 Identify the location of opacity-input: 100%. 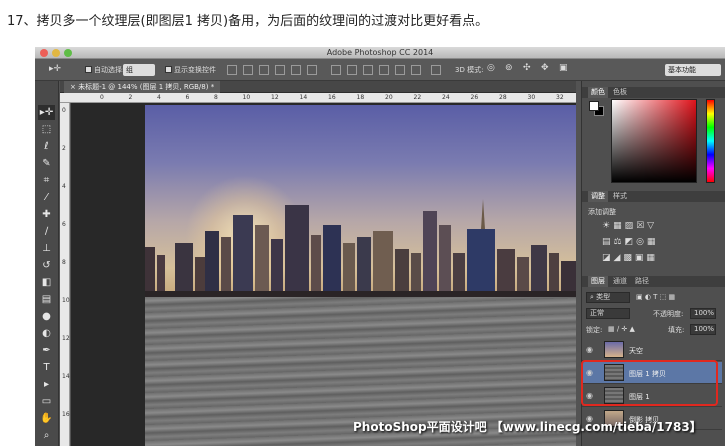
(703, 313).